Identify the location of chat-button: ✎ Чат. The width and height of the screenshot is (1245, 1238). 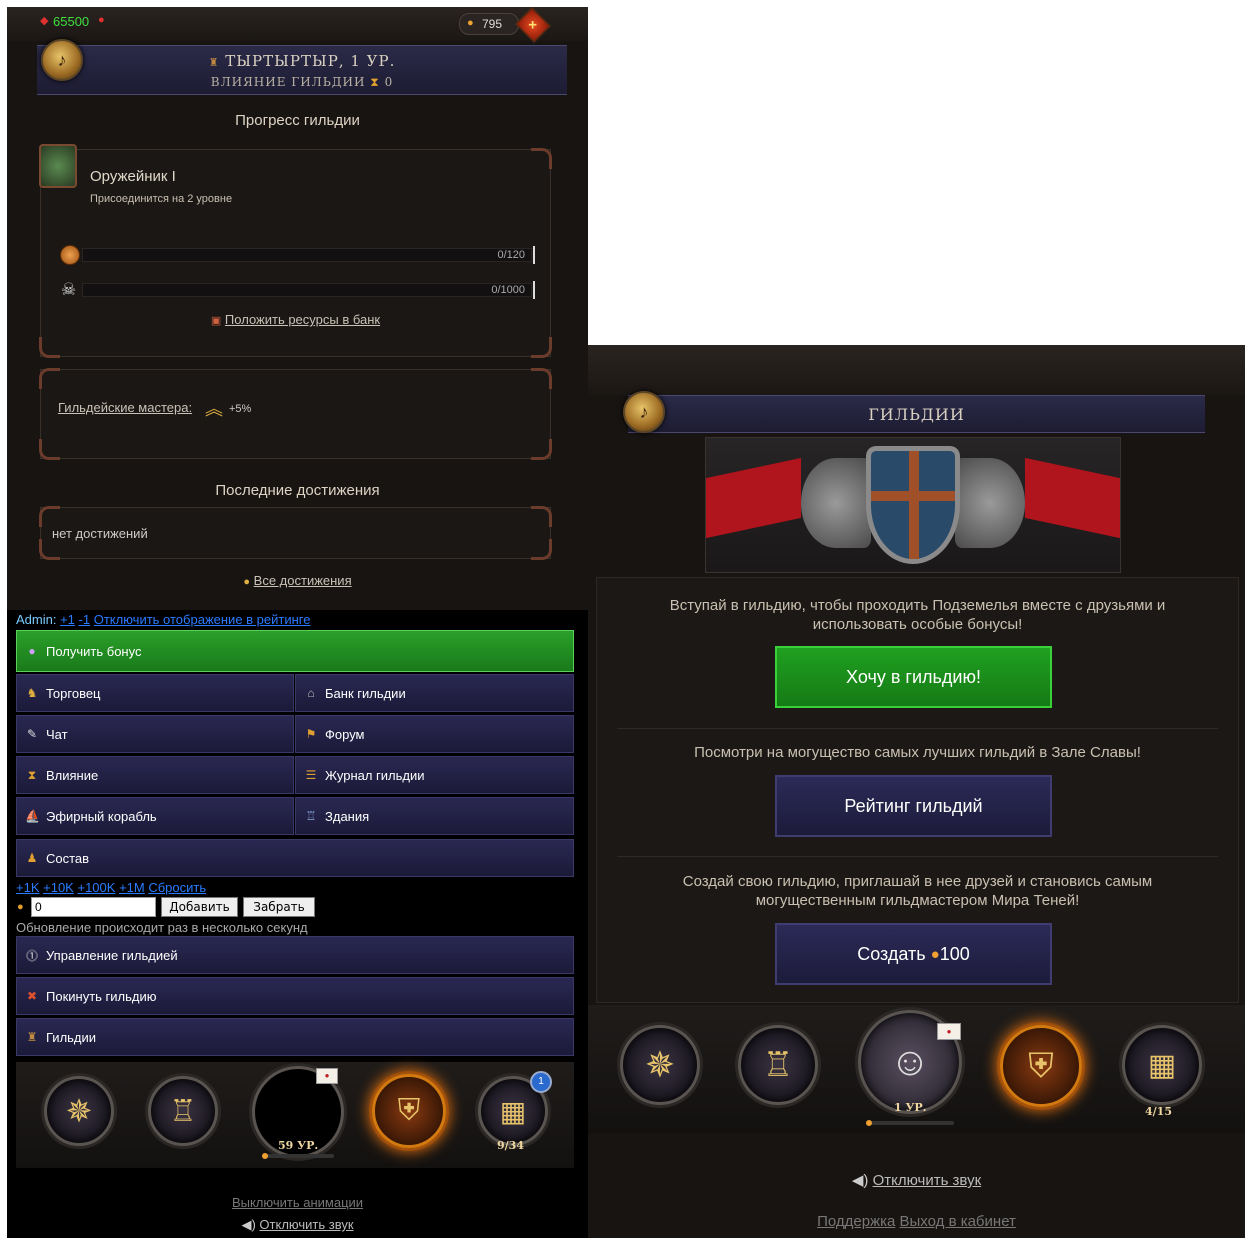
(155, 734).